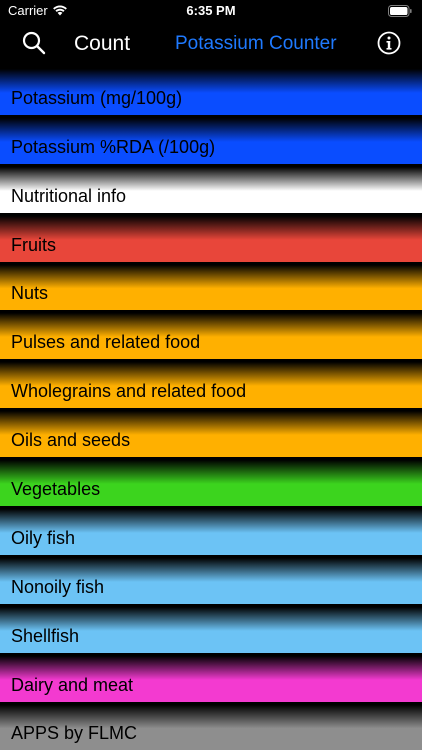 The height and width of the screenshot is (750, 422). I want to click on list-item: Nonoily fish, so click(211, 579).